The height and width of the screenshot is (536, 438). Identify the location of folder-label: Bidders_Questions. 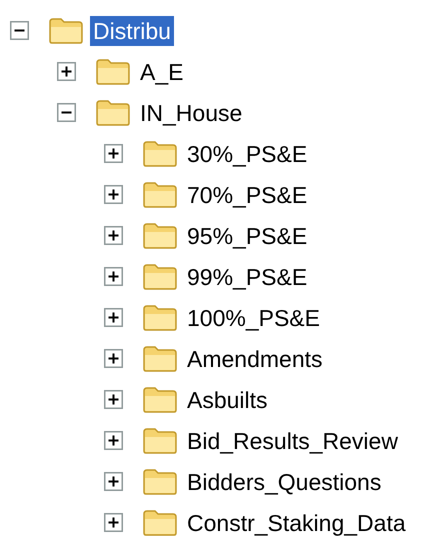
(284, 481).